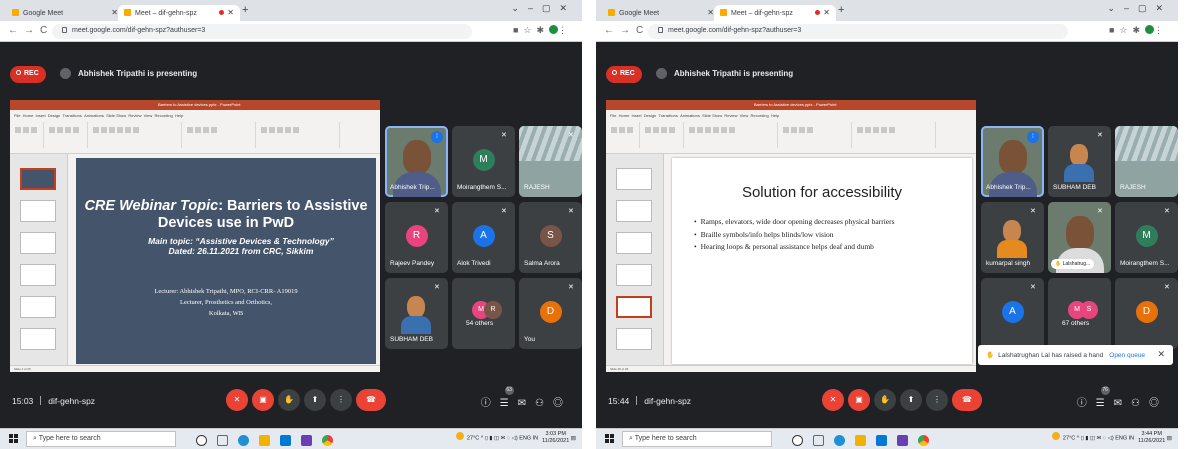 Image resolution: width=1186 pixels, height=449 pixels. I want to click on close-icon: ✕, so click(1161, 354).